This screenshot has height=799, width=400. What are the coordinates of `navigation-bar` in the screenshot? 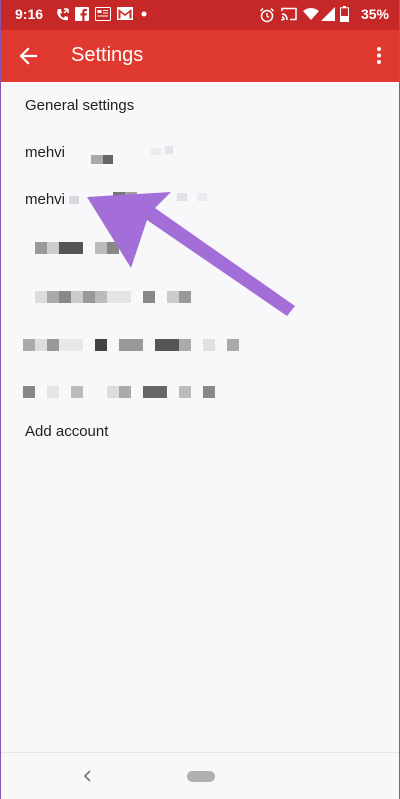 It's located at (200, 775).